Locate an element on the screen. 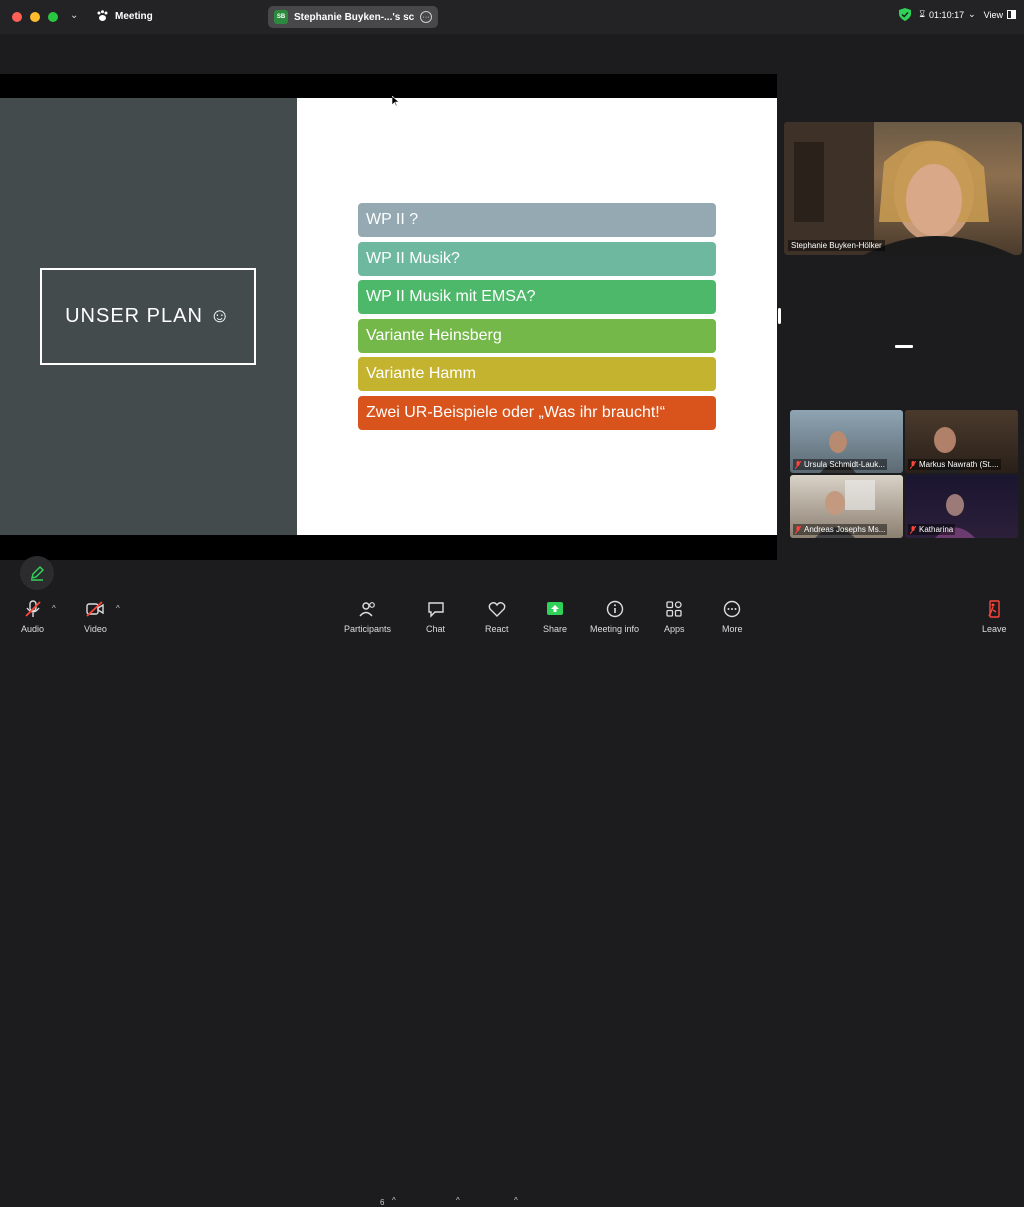 The width and height of the screenshot is (1024, 1207). react-button: React is located at coordinates (497, 617).